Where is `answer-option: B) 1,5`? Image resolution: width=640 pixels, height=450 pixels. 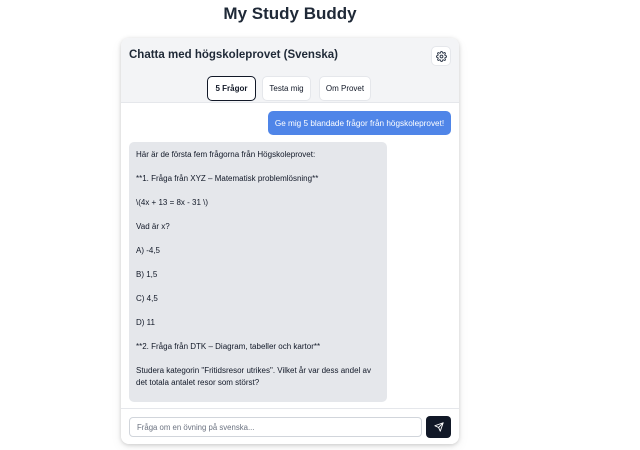
answer-option: B) 1,5 is located at coordinates (147, 274).